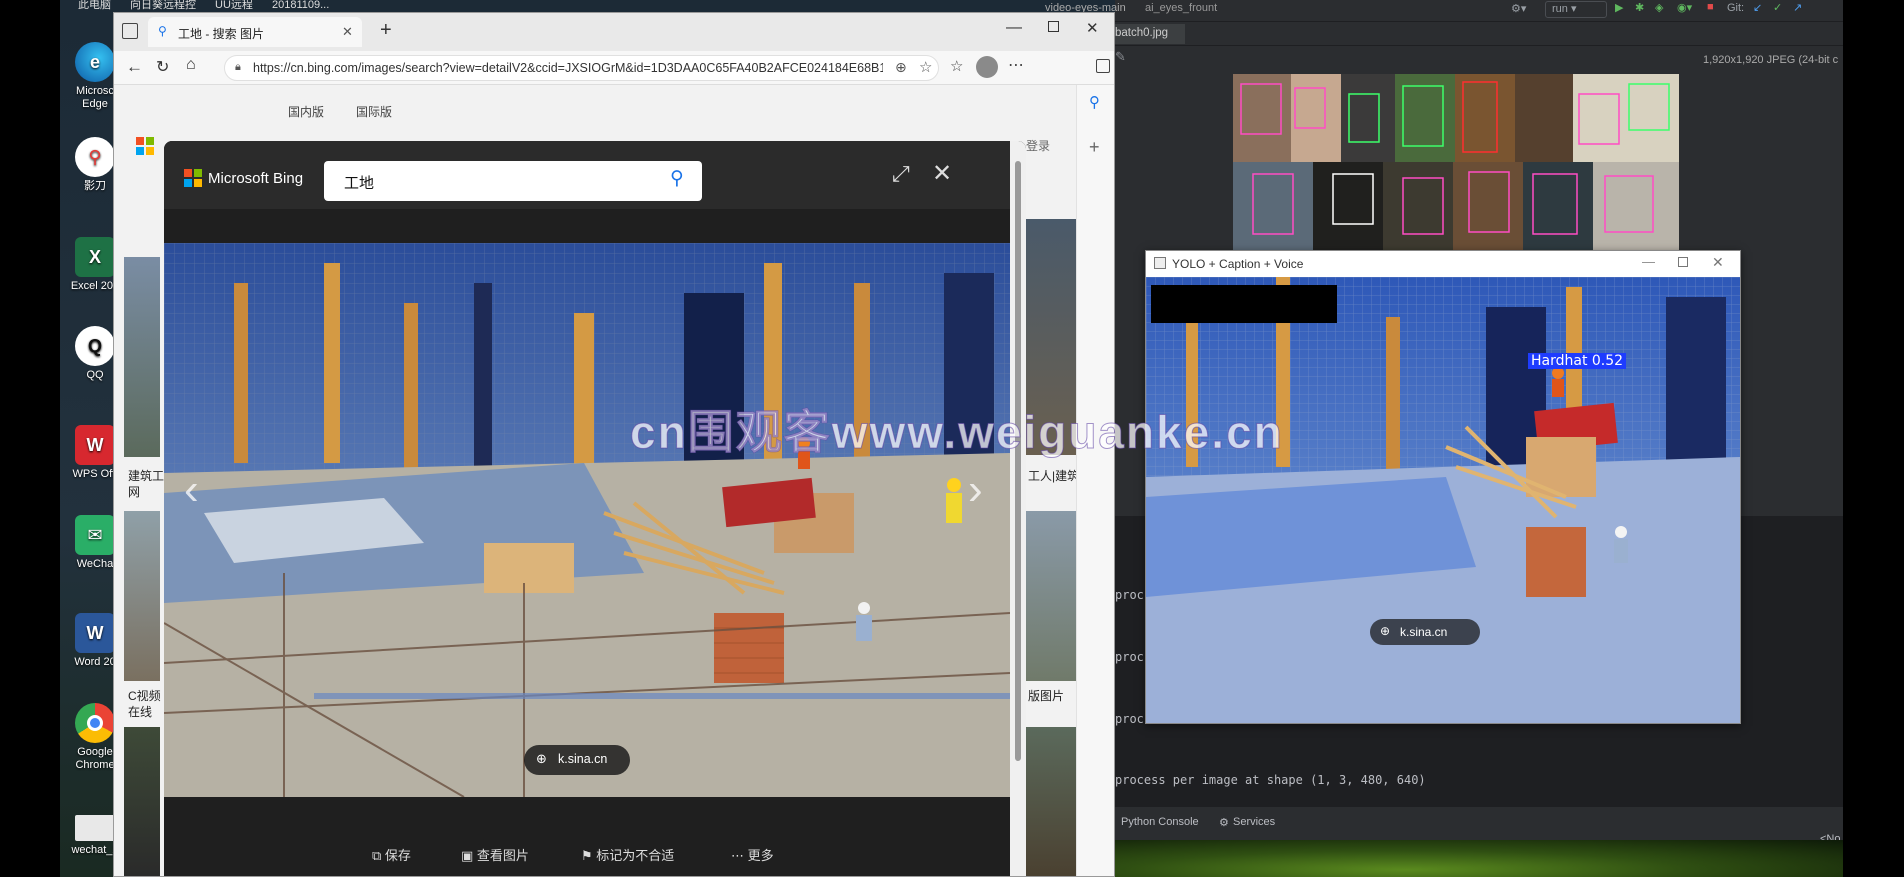 This screenshot has height=877, width=1904. What do you see at coordinates (1476, 34) in the screenshot?
I see `ide-editor-tabs: batch0.jpg` at bounding box center [1476, 34].